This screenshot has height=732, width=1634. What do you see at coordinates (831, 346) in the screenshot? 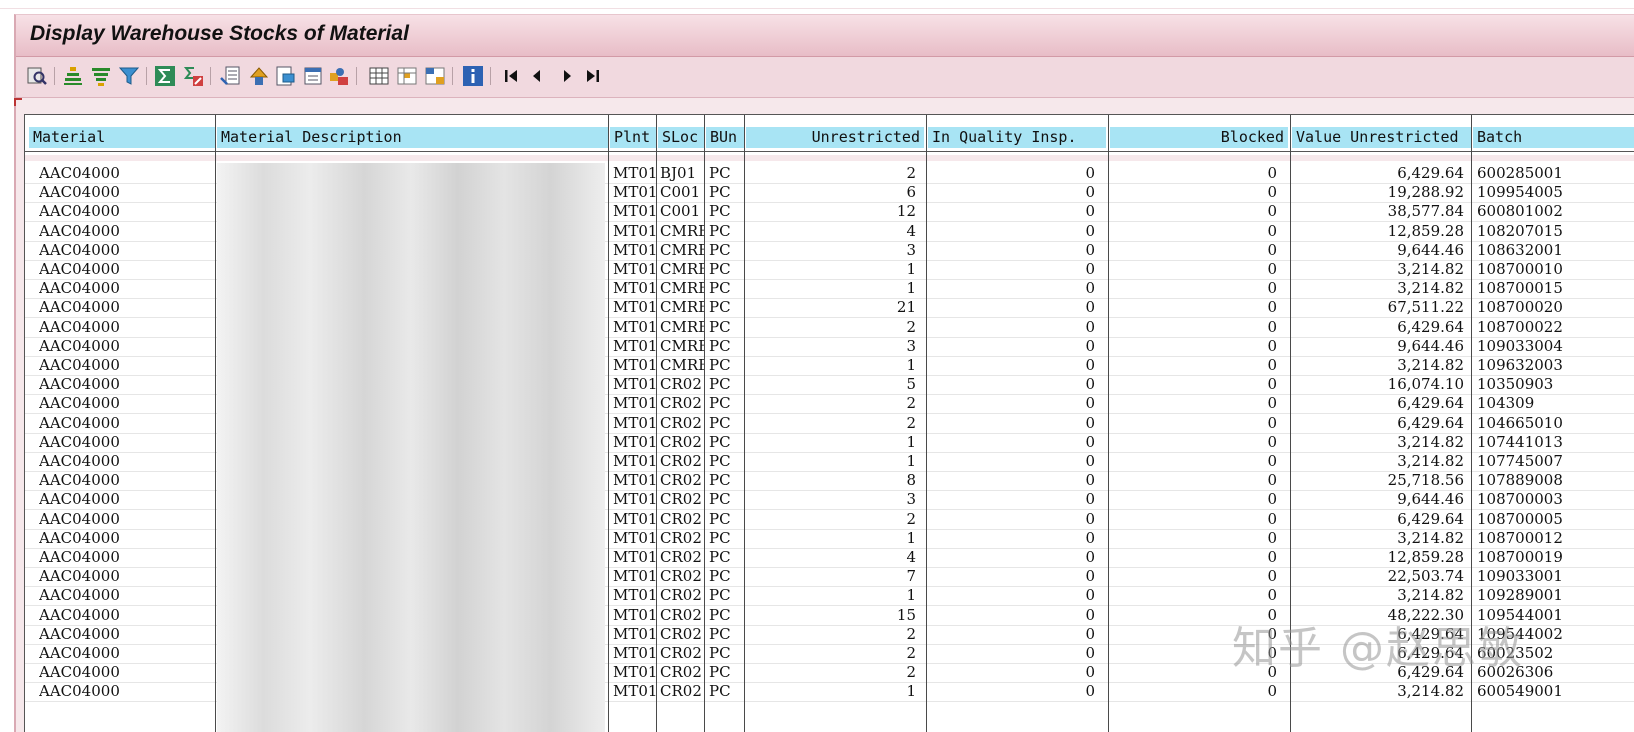
I see `cell-unrestricted: 3` at bounding box center [831, 346].